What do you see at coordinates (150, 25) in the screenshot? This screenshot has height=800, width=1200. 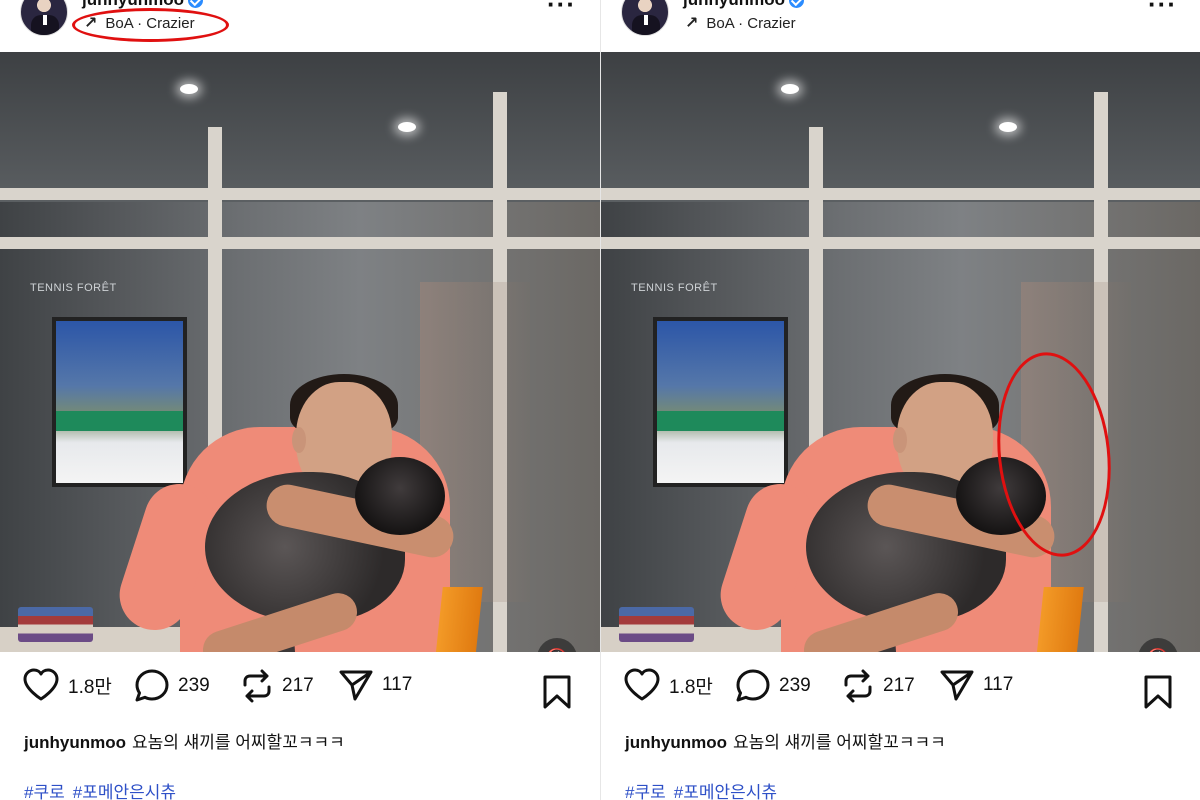 I see `annotation-circle-music` at bounding box center [150, 25].